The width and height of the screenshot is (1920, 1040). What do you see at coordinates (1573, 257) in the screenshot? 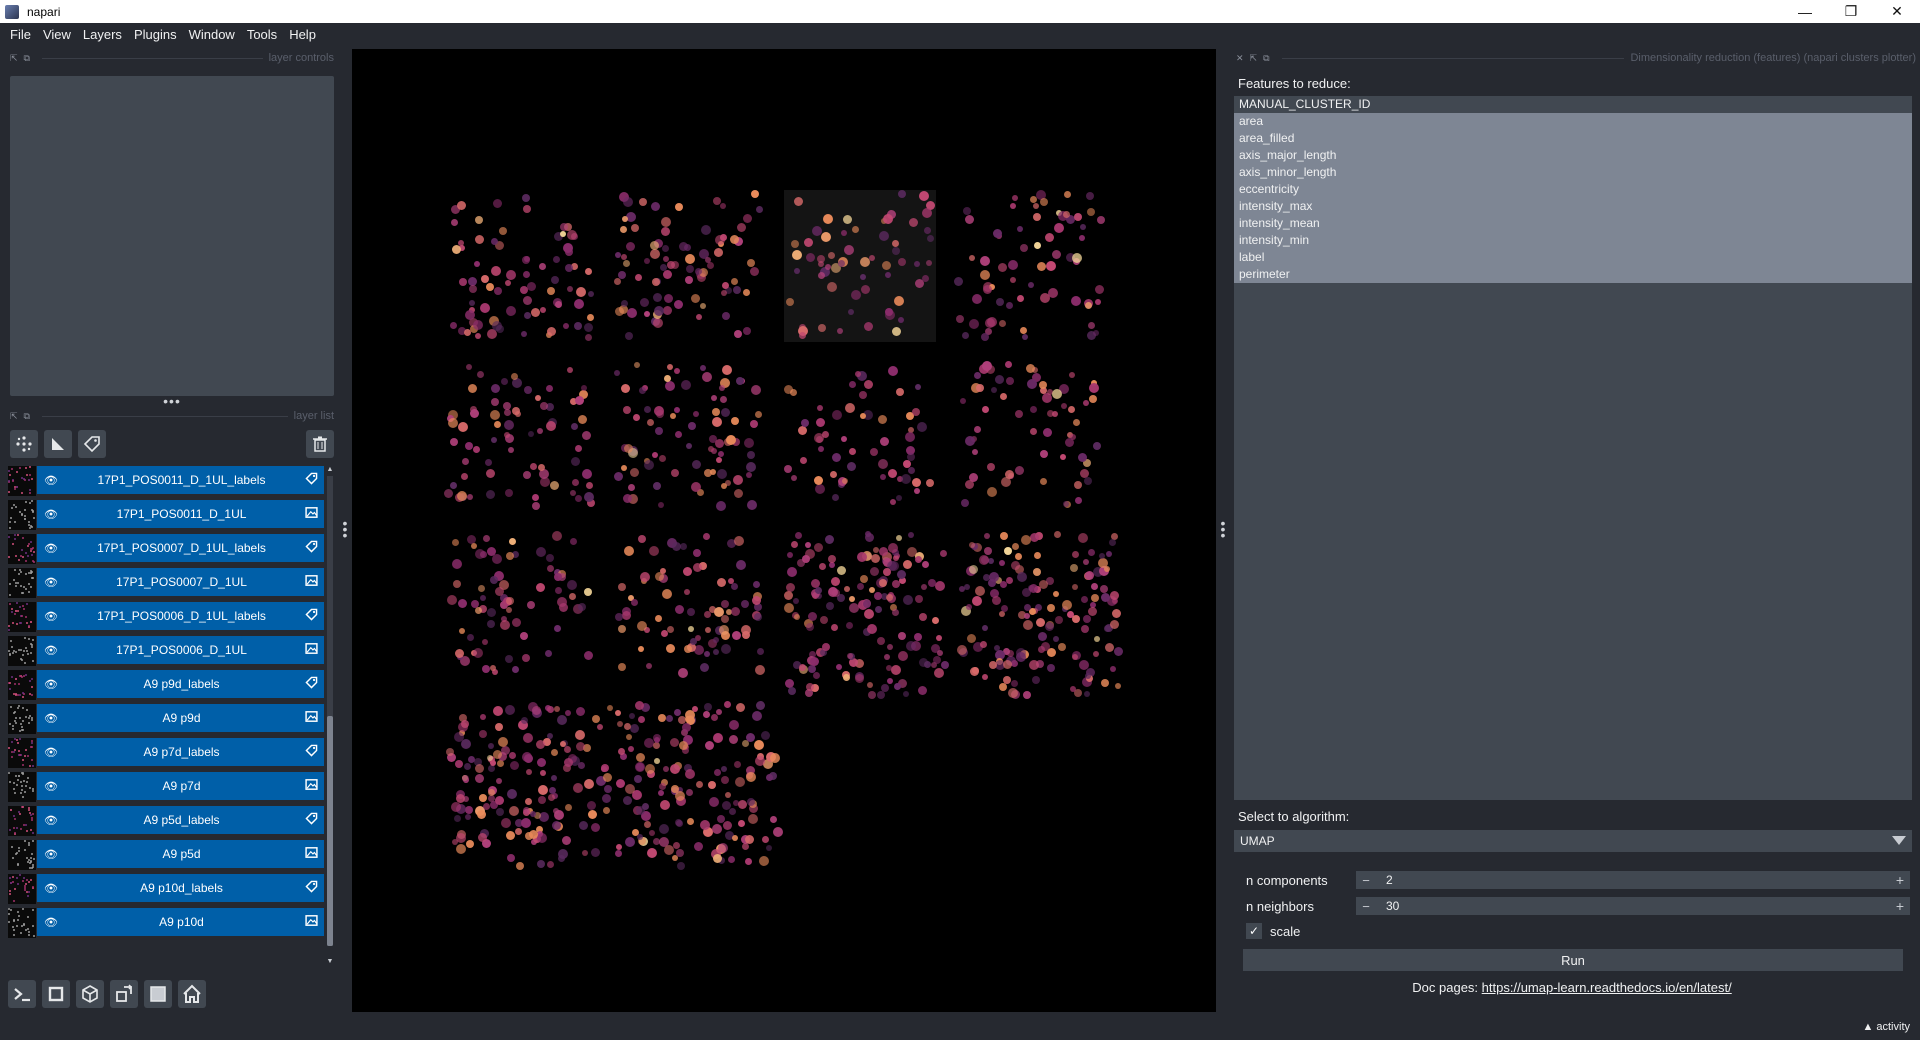
I see `feature-item: label` at bounding box center [1573, 257].